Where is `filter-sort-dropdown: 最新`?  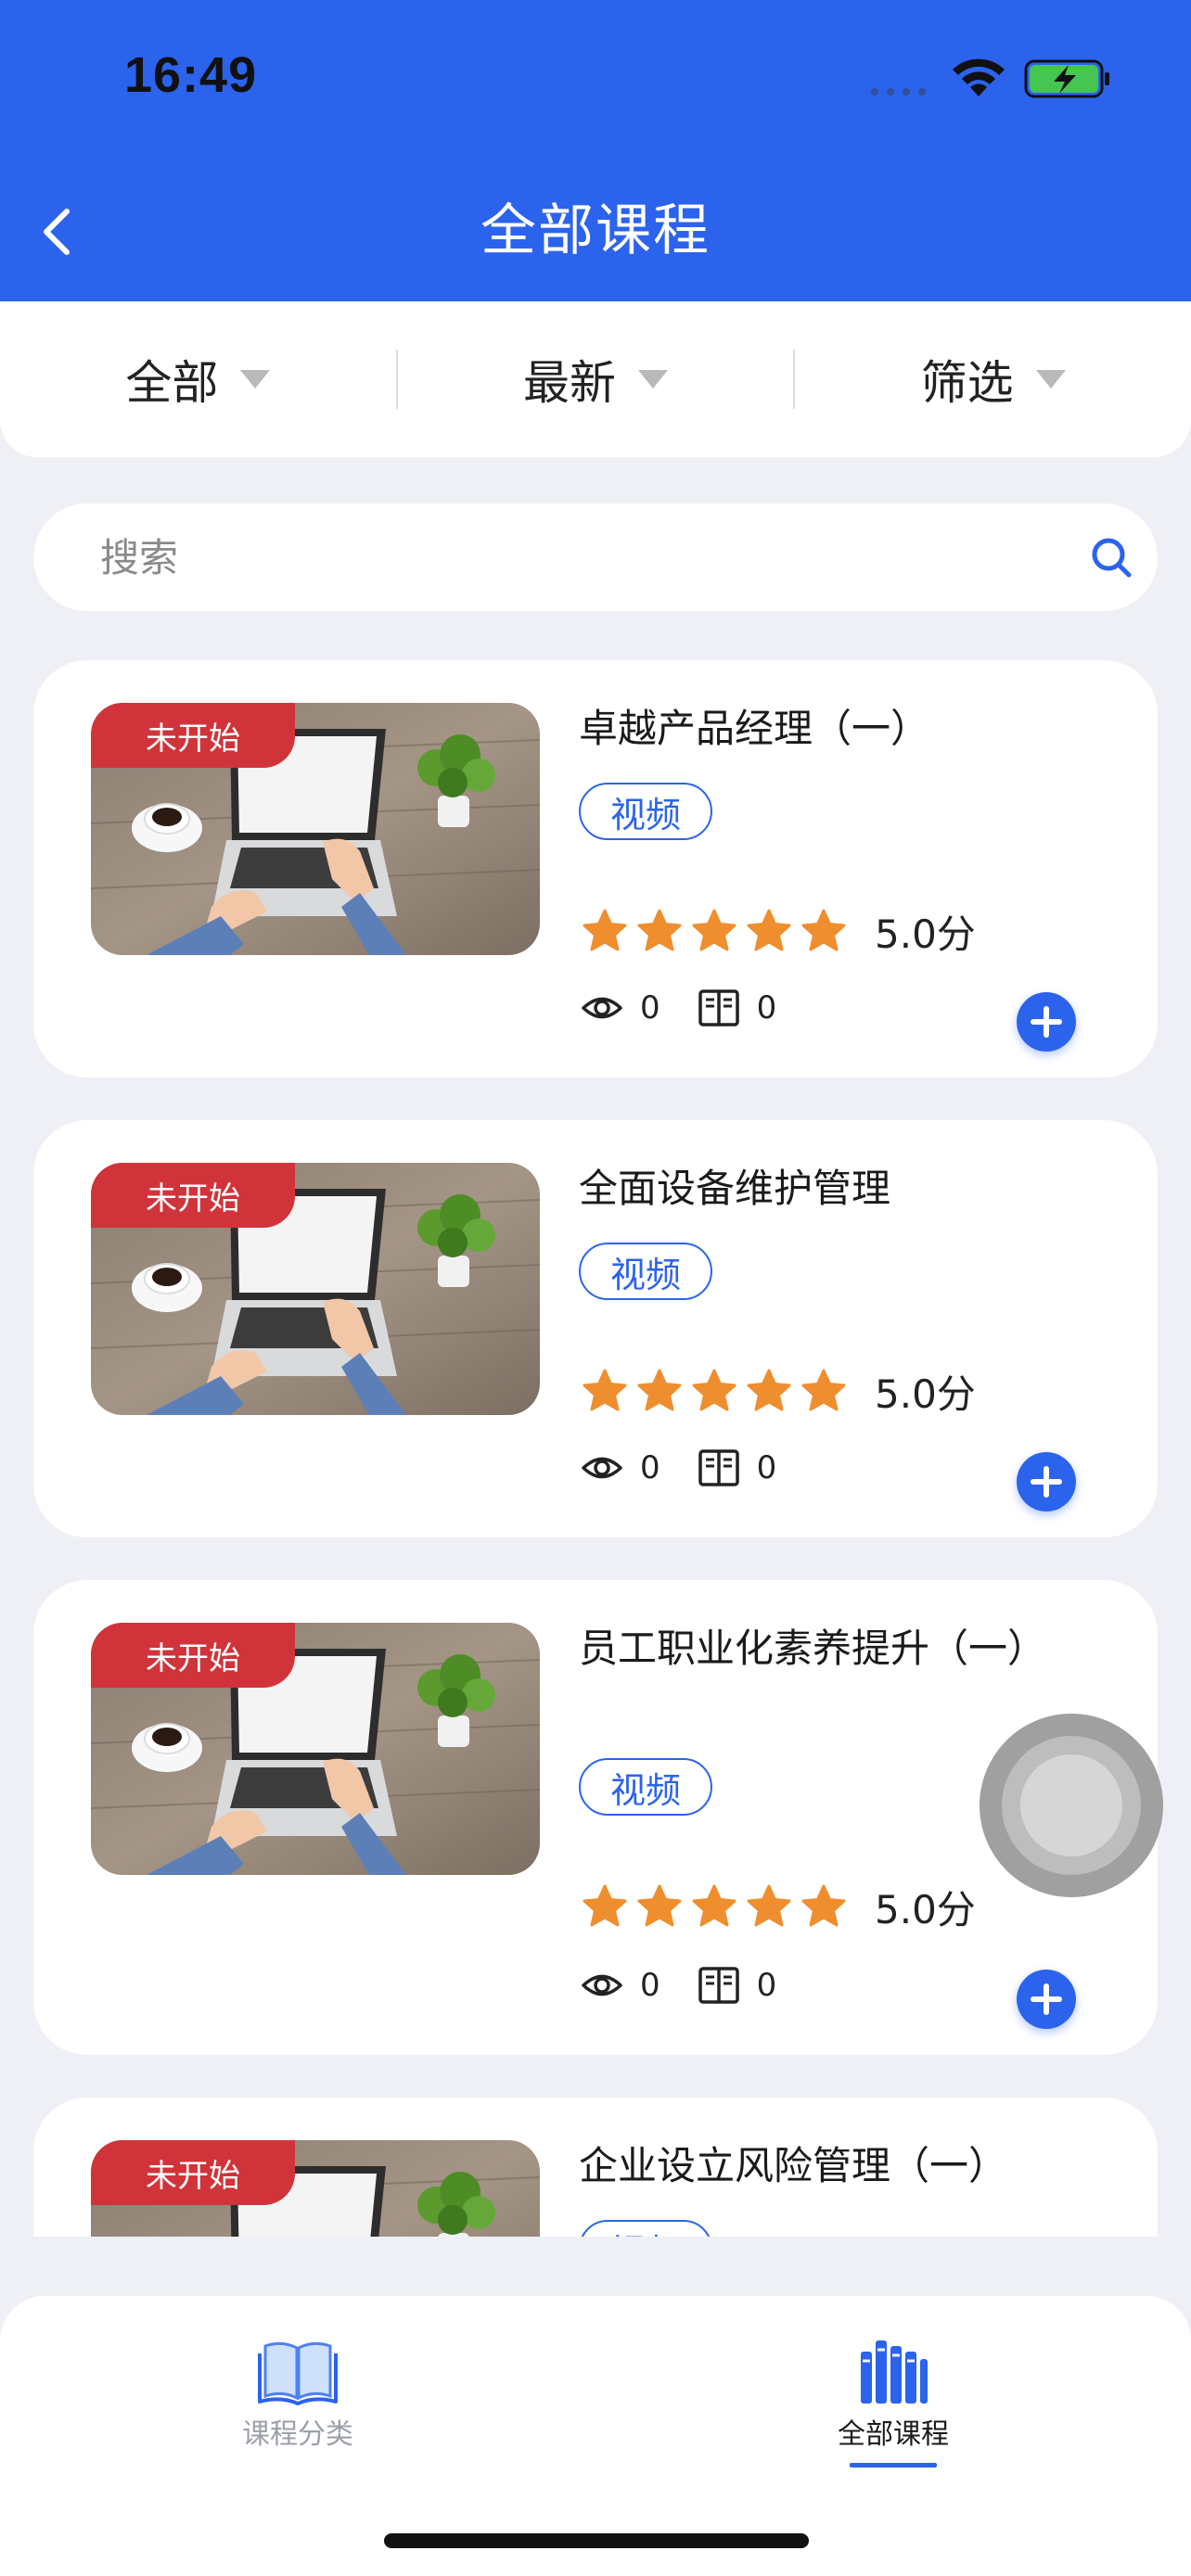 filter-sort-dropdown: 最新 is located at coordinates (596, 379).